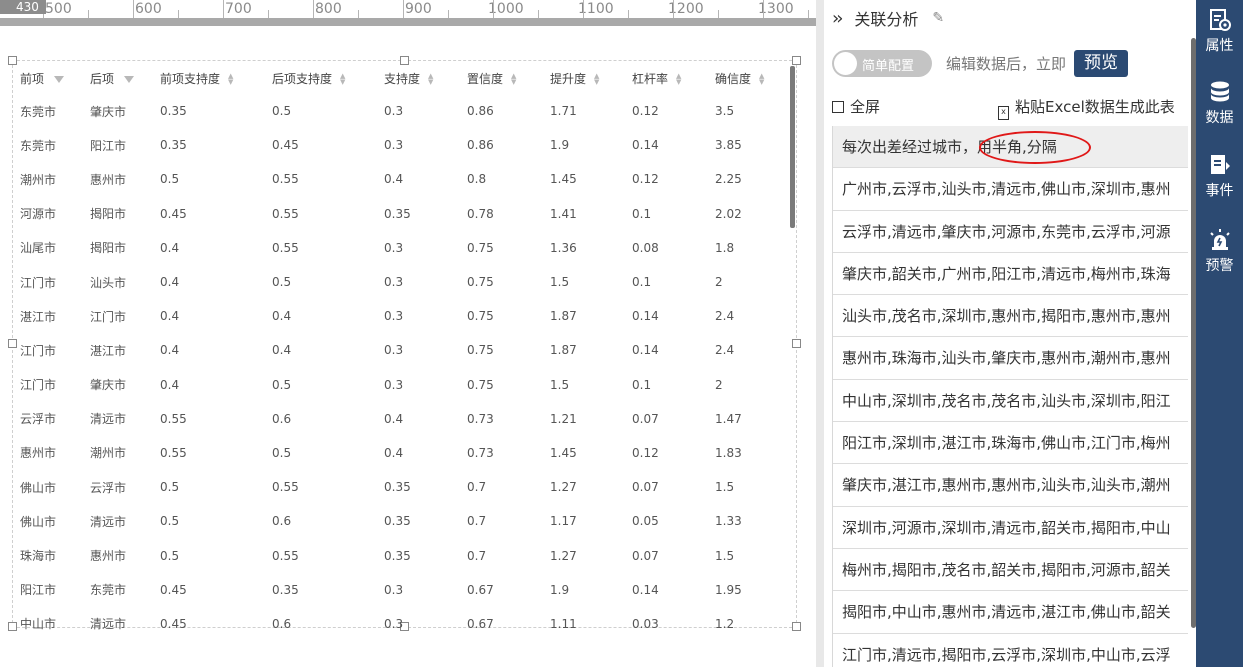 This screenshot has height=667, width=1243. I want to click on column-header: 杠杆率 ▲ ▼, so click(666, 78).